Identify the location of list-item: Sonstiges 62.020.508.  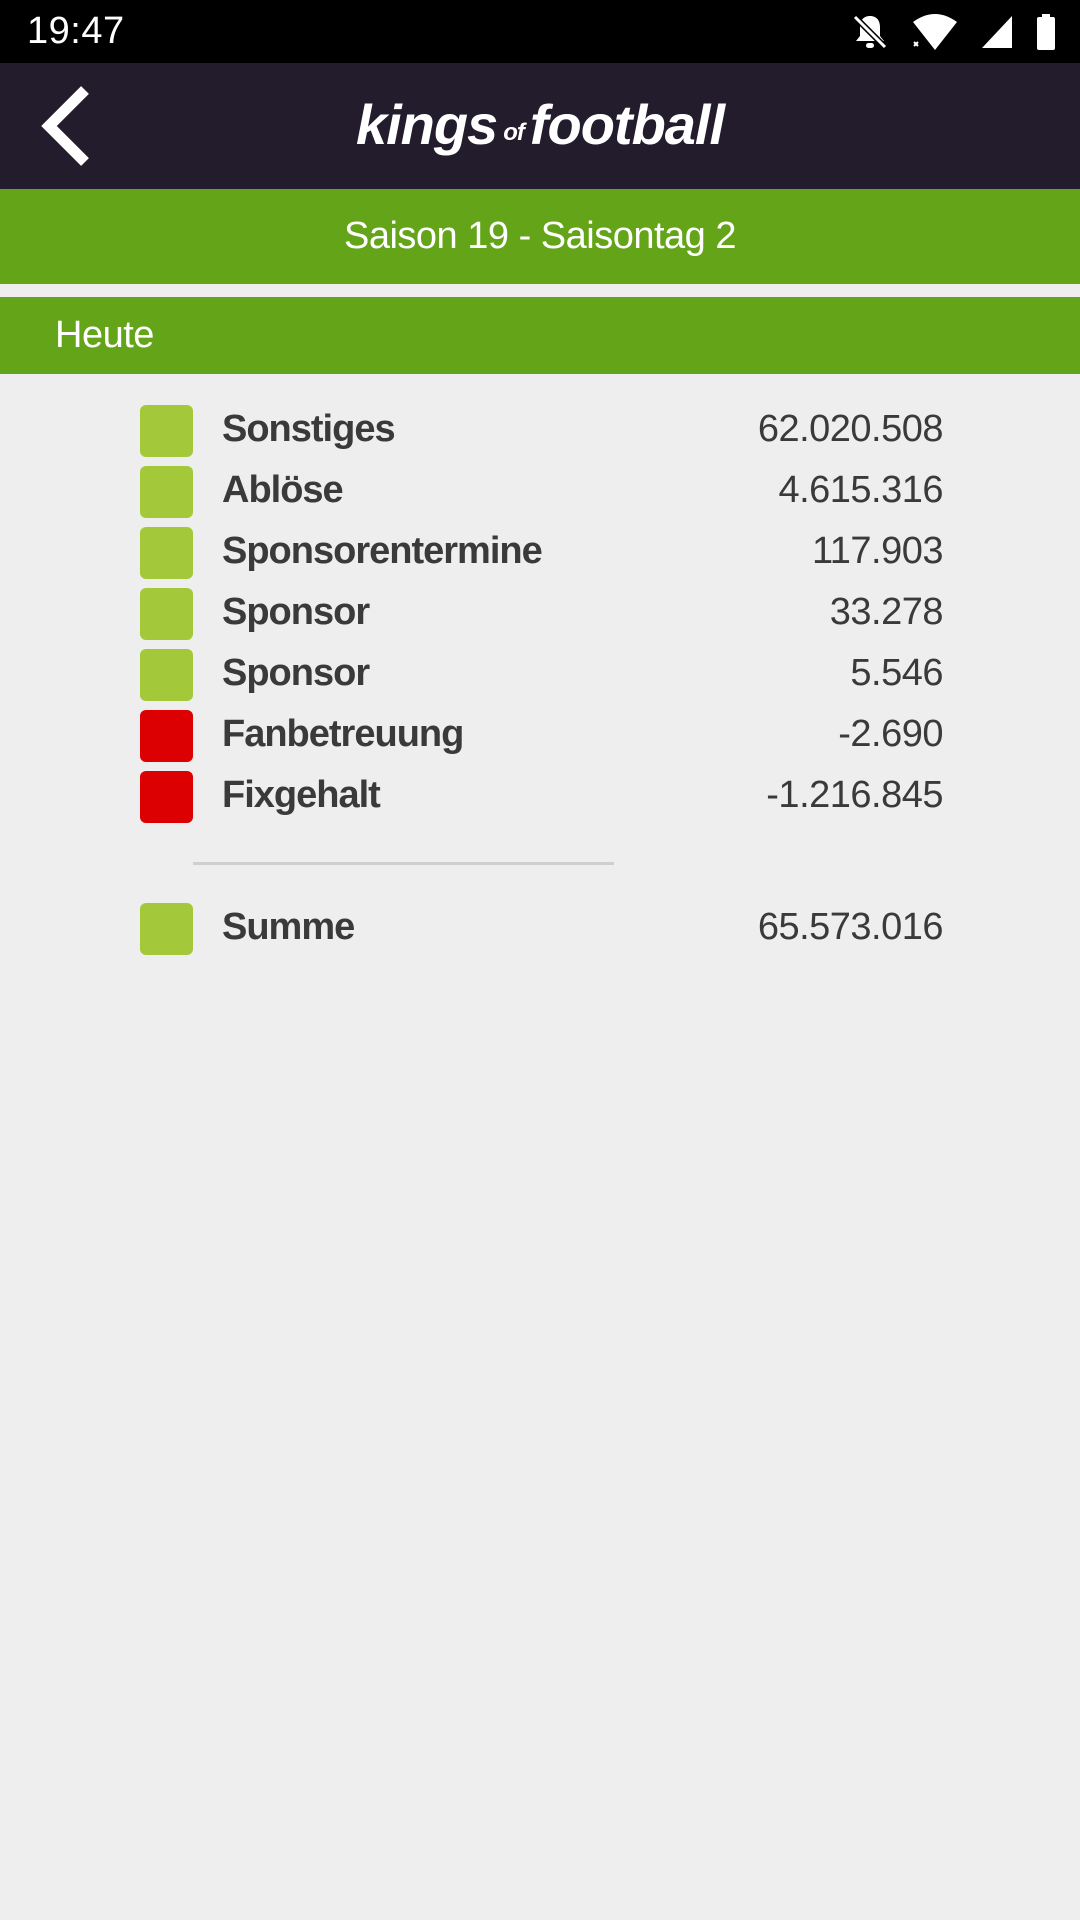
(540, 430).